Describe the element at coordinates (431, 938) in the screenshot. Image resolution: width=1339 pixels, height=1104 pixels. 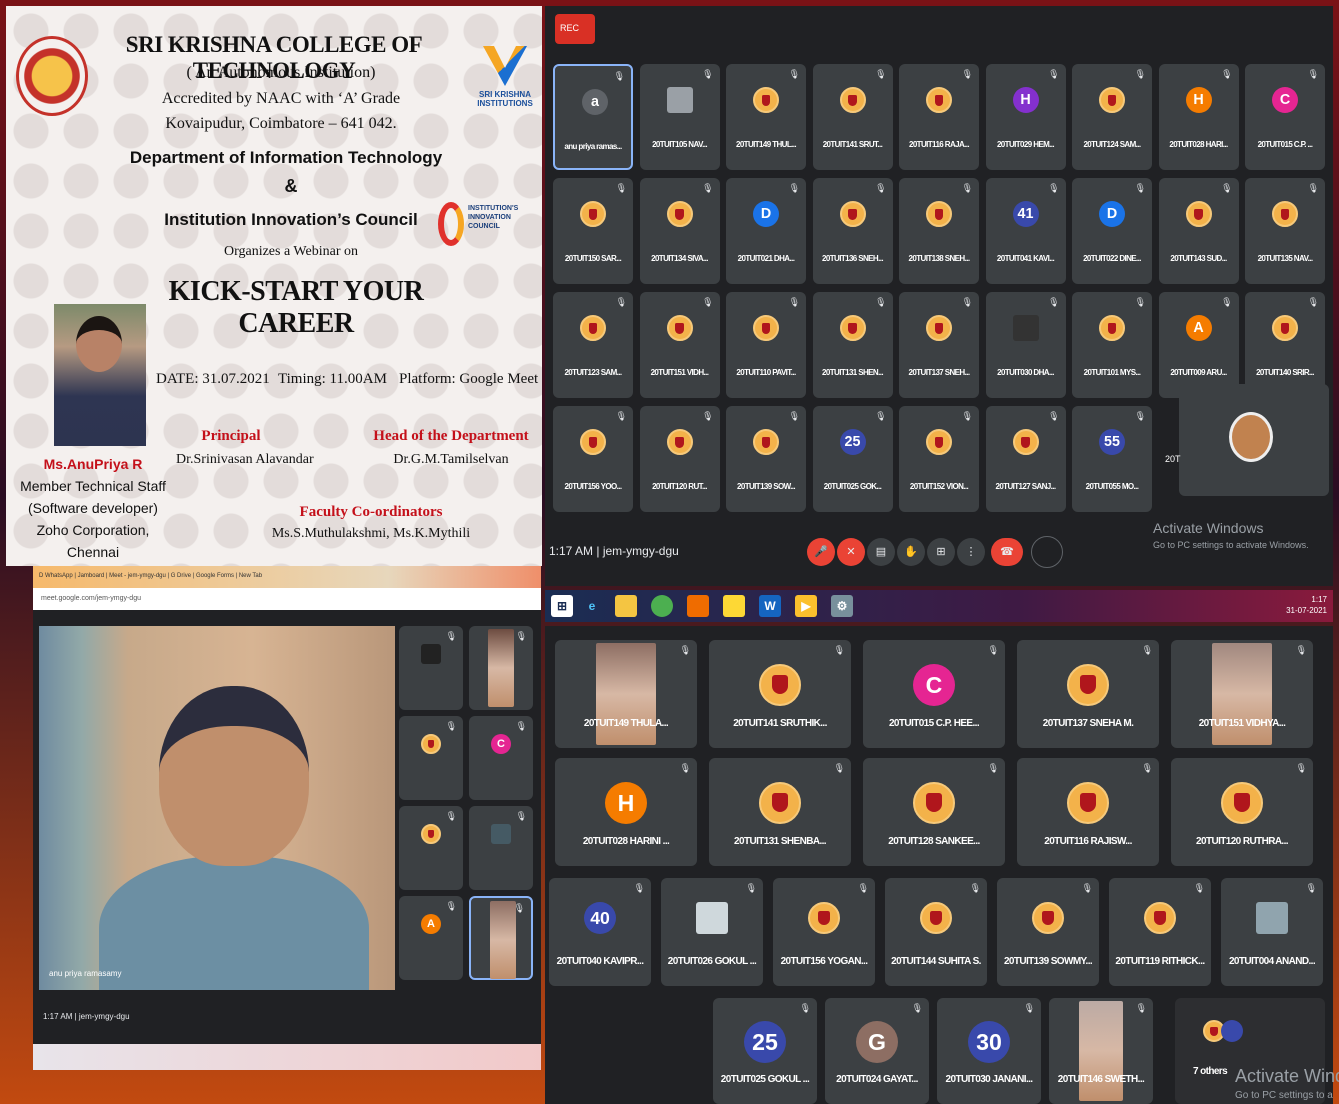
I see `participant-tile: 🎙 A` at that location.